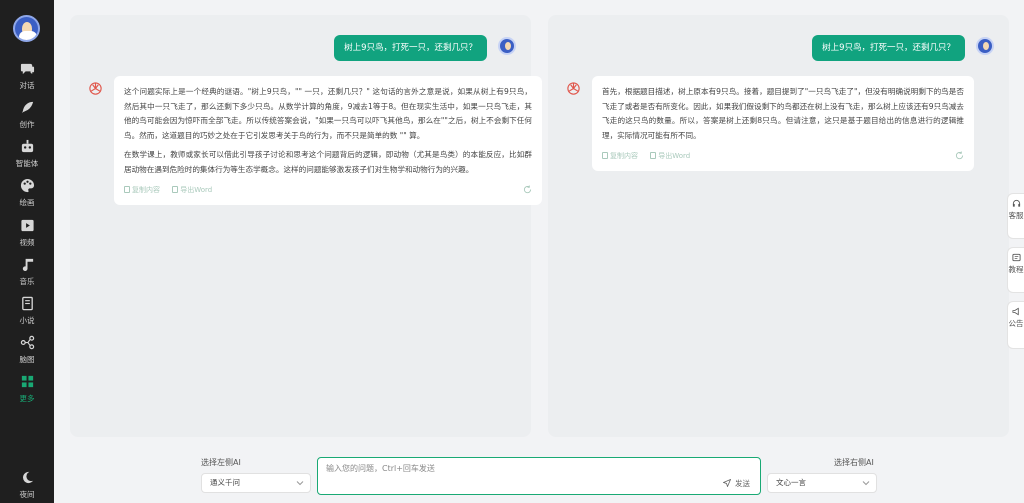 Image resolution: width=1024 pixels, height=503 pixels. I want to click on sidebar-item-novel: 小说, so click(27, 315).